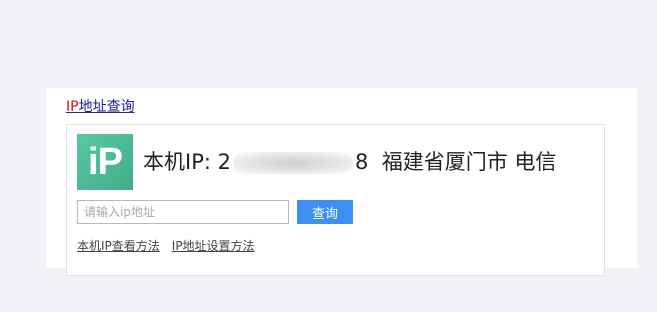 Image resolution: width=657 pixels, height=312 pixels. What do you see at coordinates (293, 163) in the screenshot?
I see `ip-redaction-blur` at bounding box center [293, 163].